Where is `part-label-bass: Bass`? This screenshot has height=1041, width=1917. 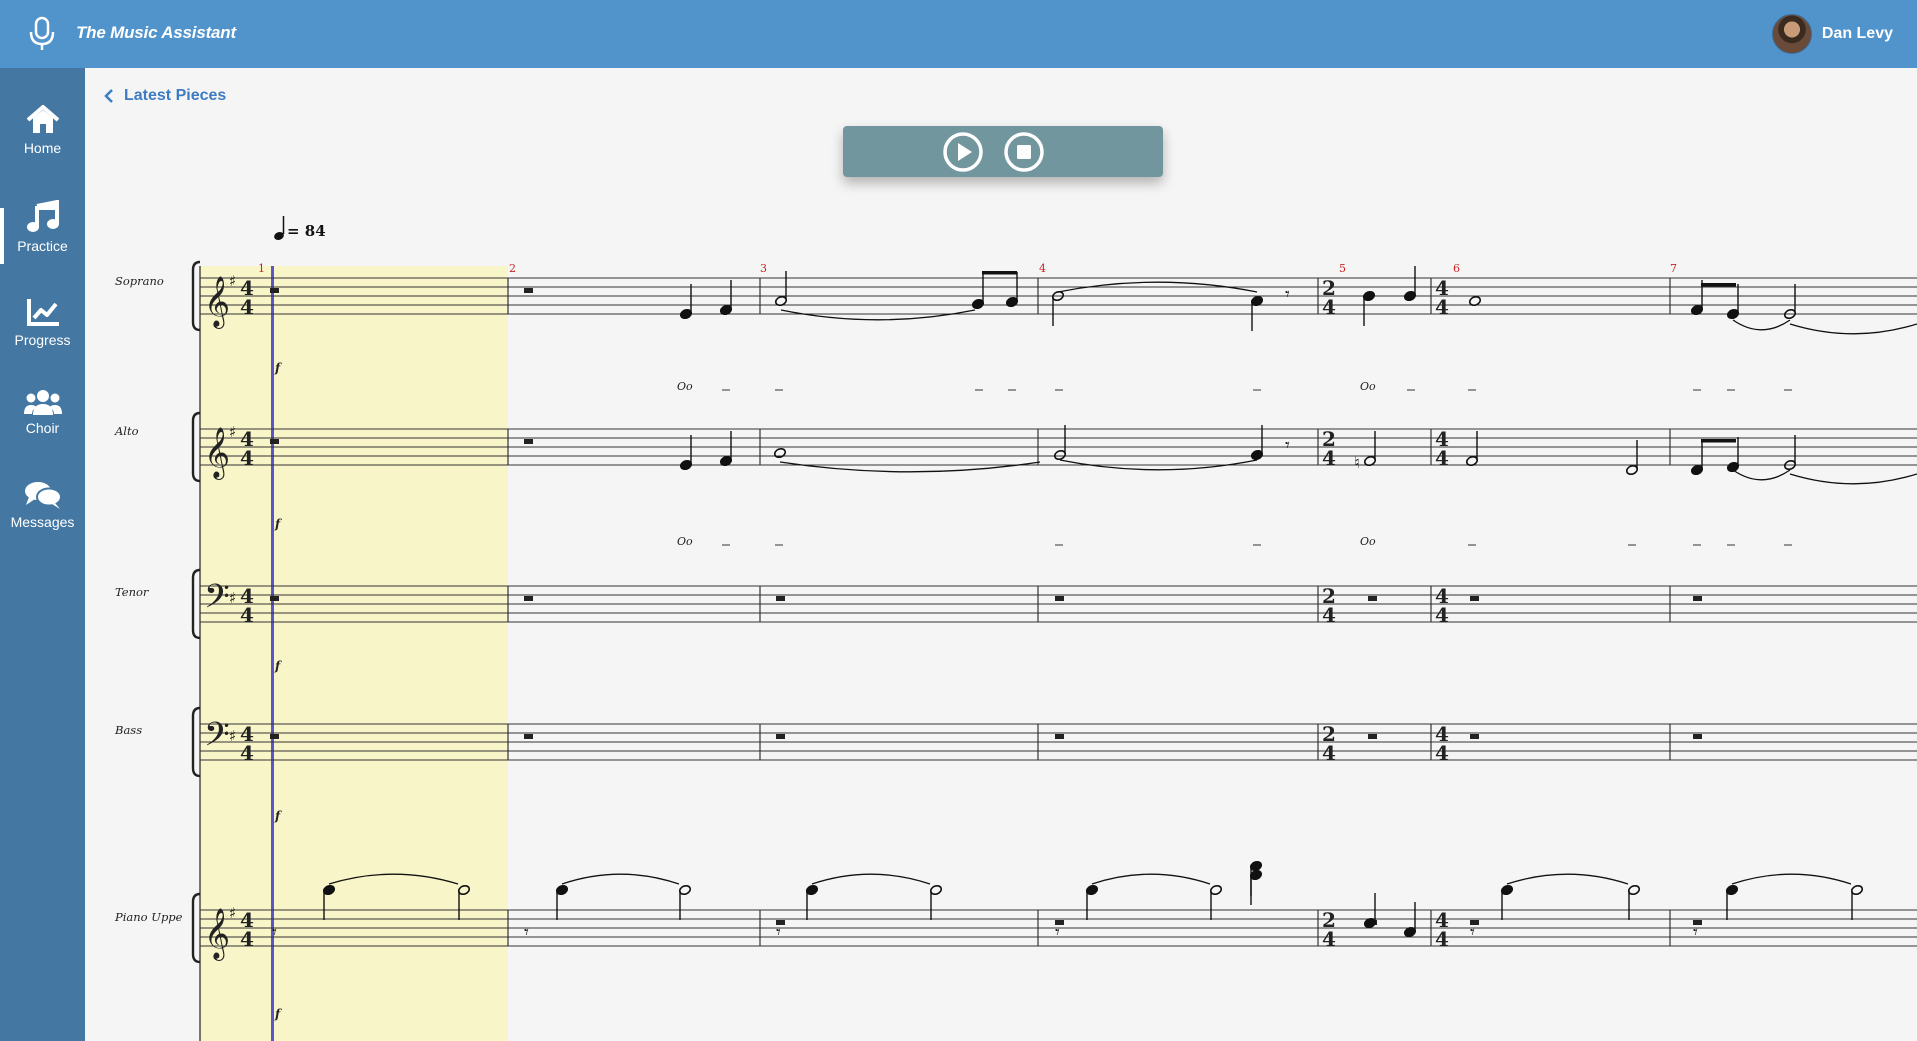 part-label-bass: Bass is located at coordinates (128, 730).